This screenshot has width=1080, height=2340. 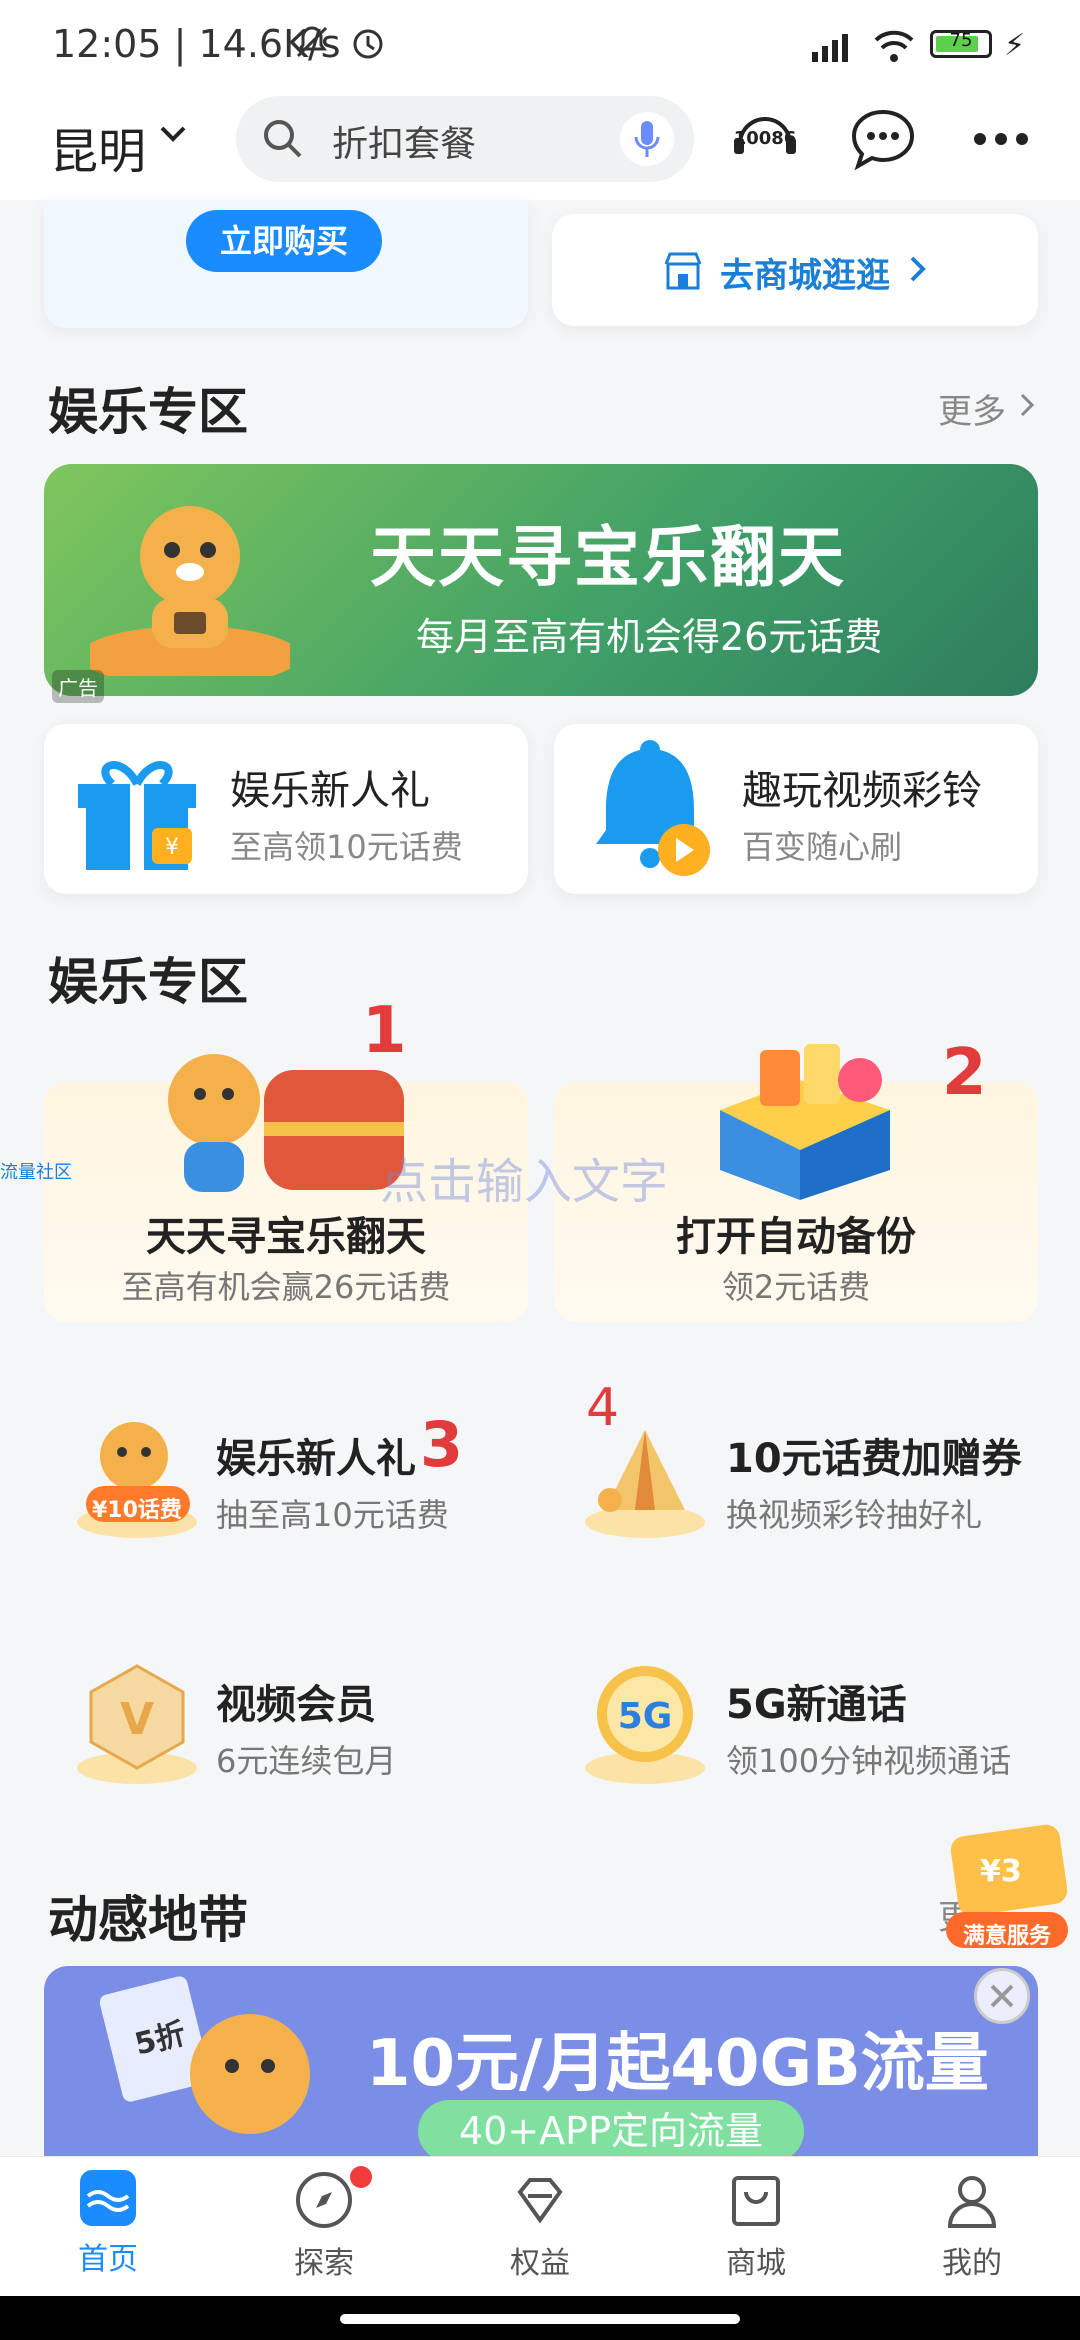 What do you see at coordinates (190, 586) in the screenshot?
I see `tiger-mascot-illustration` at bounding box center [190, 586].